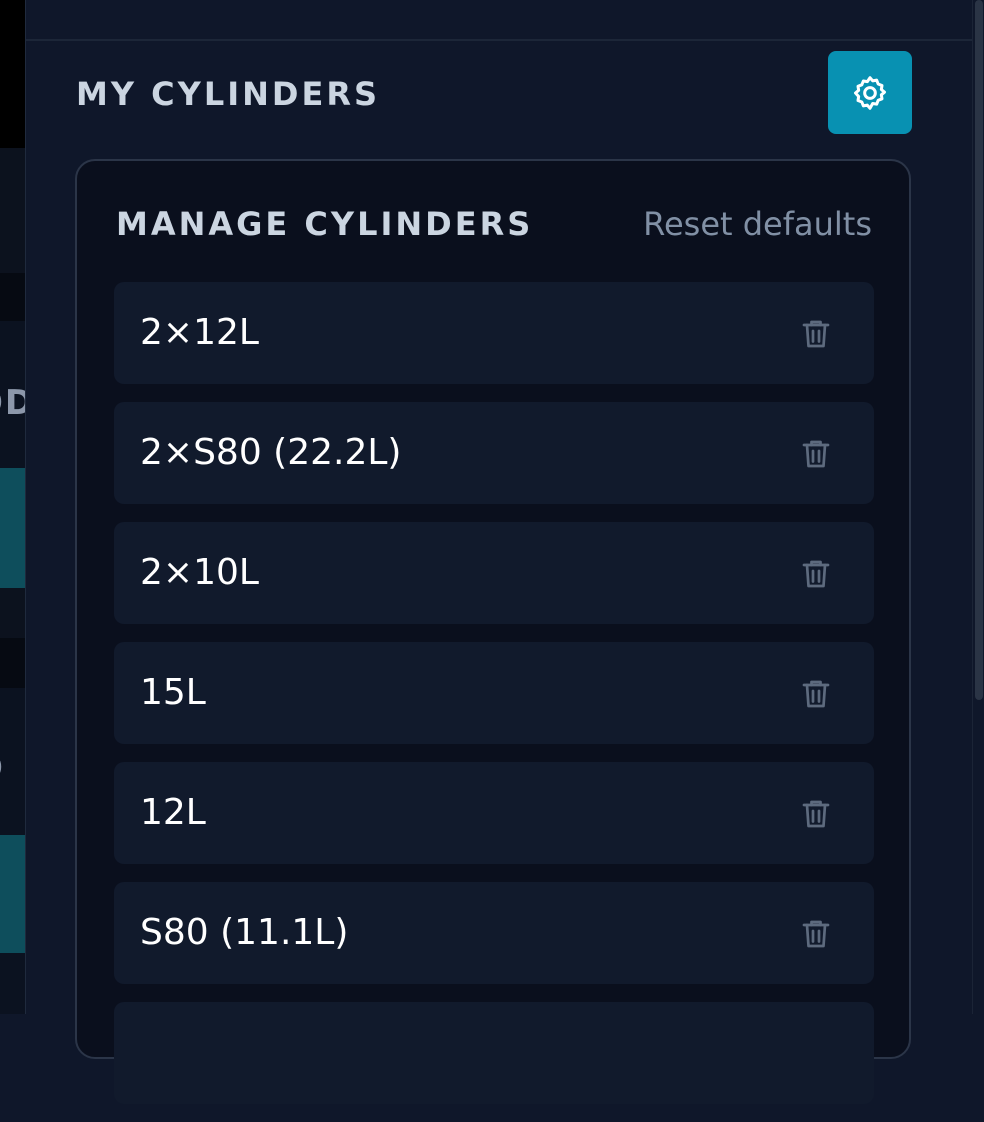 Image resolution: width=984 pixels, height=1122 pixels. Describe the element at coordinates (494, 1053) in the screenshot. I see `cylinder-item` at that location.